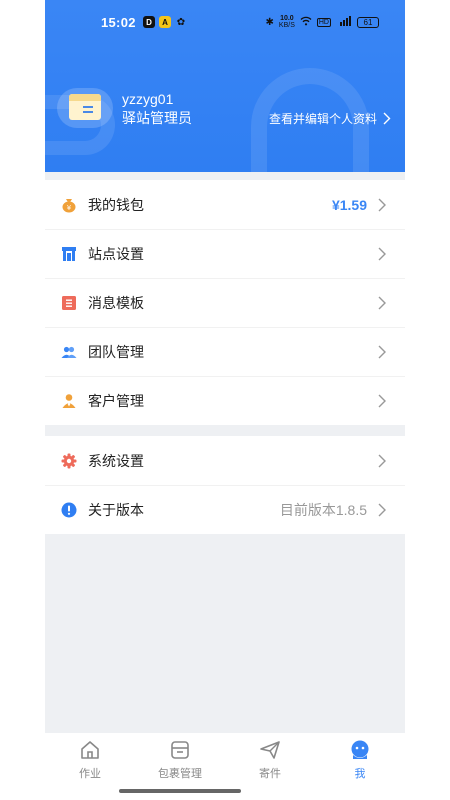 The image size is (450, 800). Describe the element at coordinates (116, 460) in the screenshot. I see `menu-item-label: 系统设置` at that location.